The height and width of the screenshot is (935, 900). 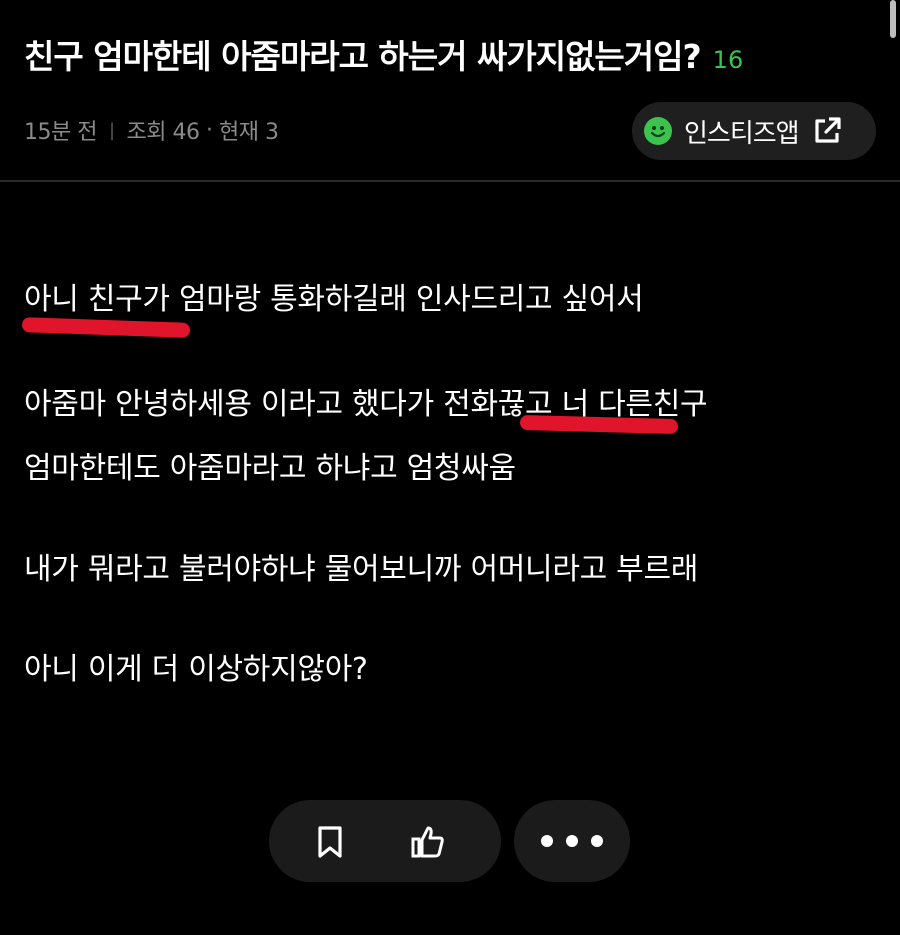 What do you see at coordinates (450, 181) in the screenshot?
I see `header-divider` at bounding box center [450, 181].